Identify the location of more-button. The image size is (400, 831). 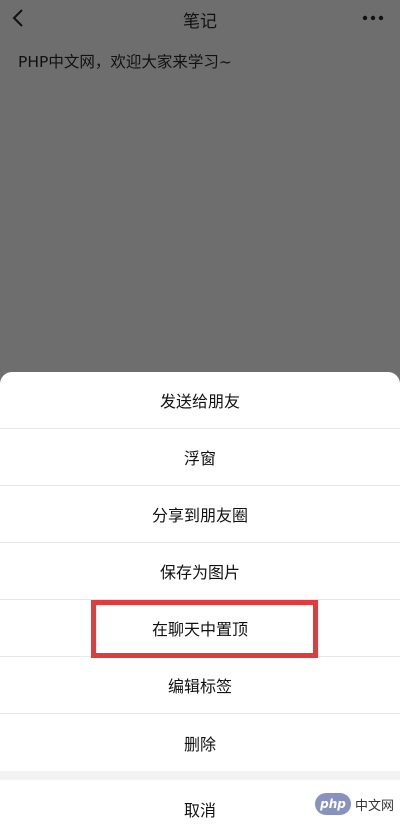
(373, 18).